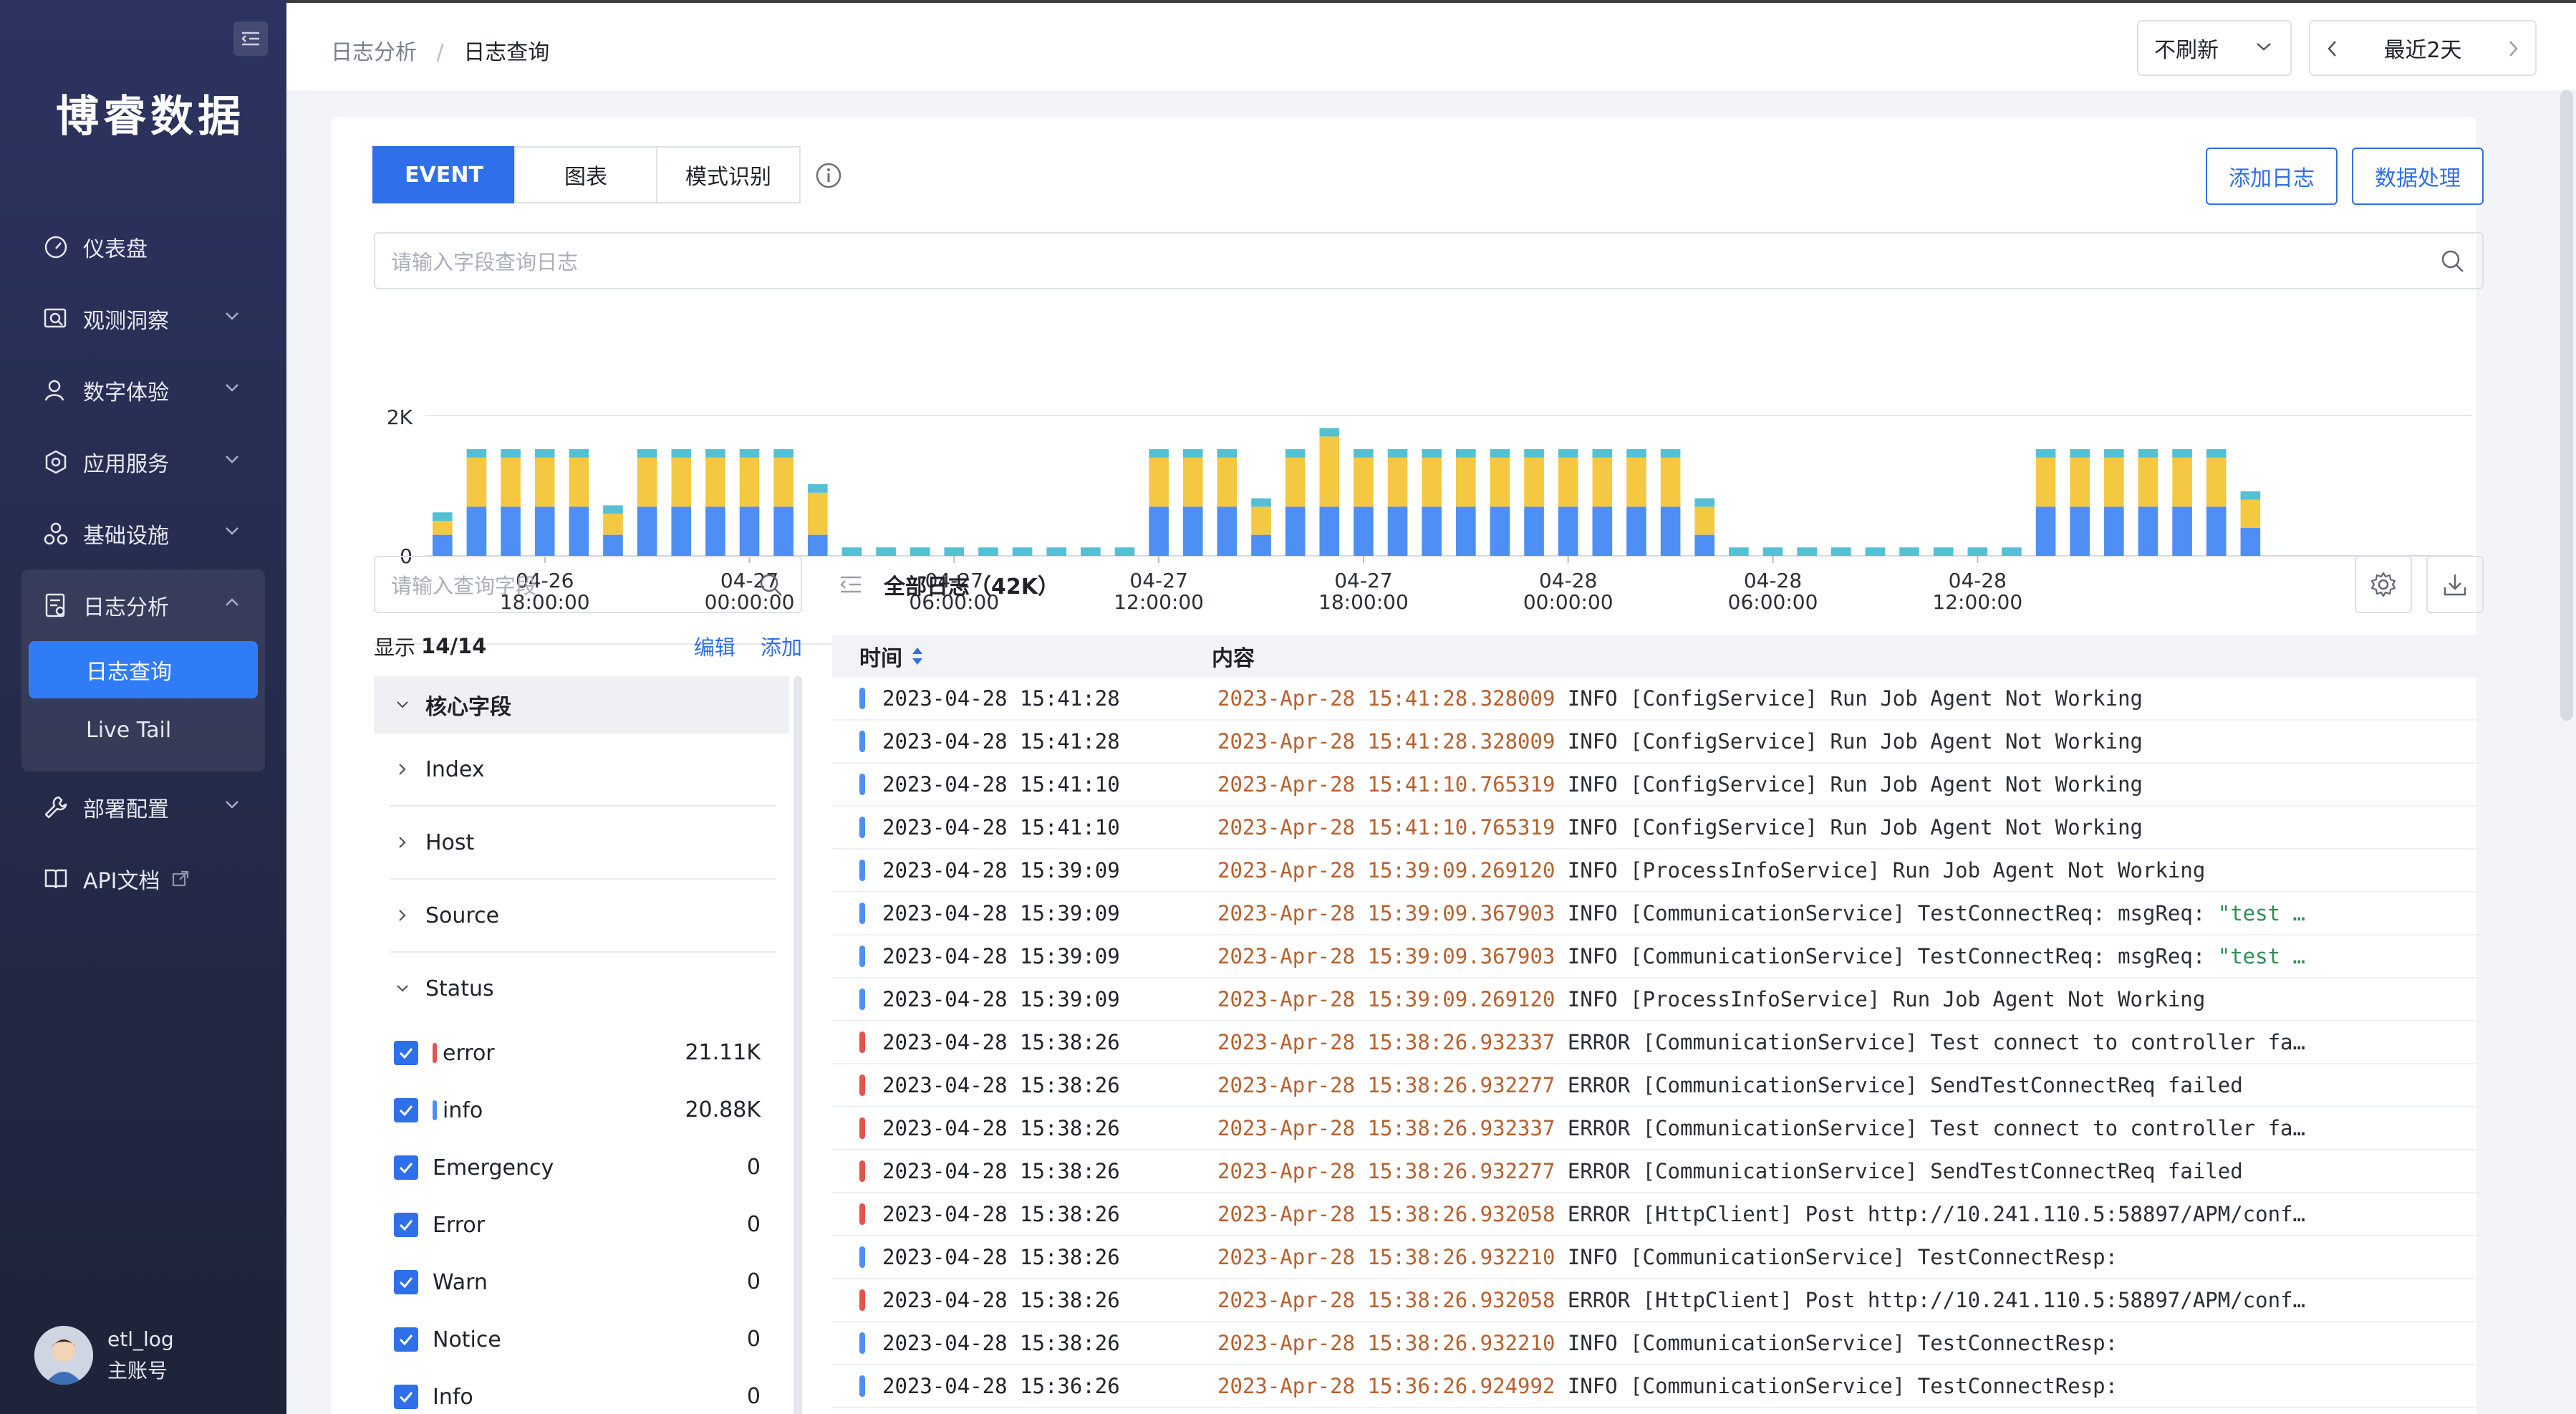  Describe the element at coordinates (143, 390) in the screenshot. I see `sidebar-item-digital-experience: 数字体验` at that location.